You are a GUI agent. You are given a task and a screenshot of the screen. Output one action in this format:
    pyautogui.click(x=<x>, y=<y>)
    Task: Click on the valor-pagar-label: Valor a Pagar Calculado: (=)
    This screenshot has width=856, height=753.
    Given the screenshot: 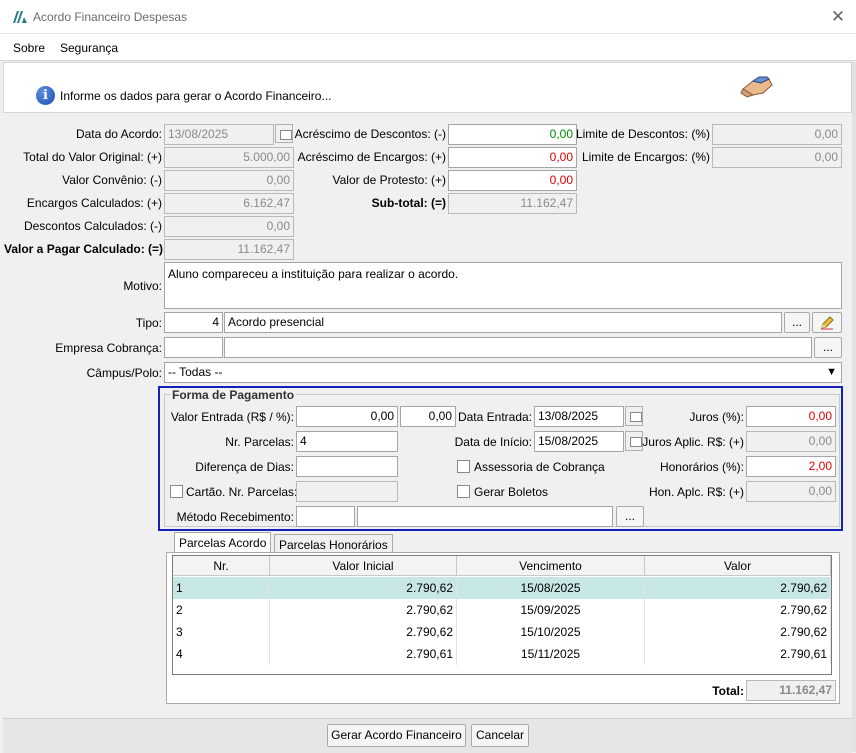 What is the action you would take?
    pyautogui.click(x=84, y=249)
    